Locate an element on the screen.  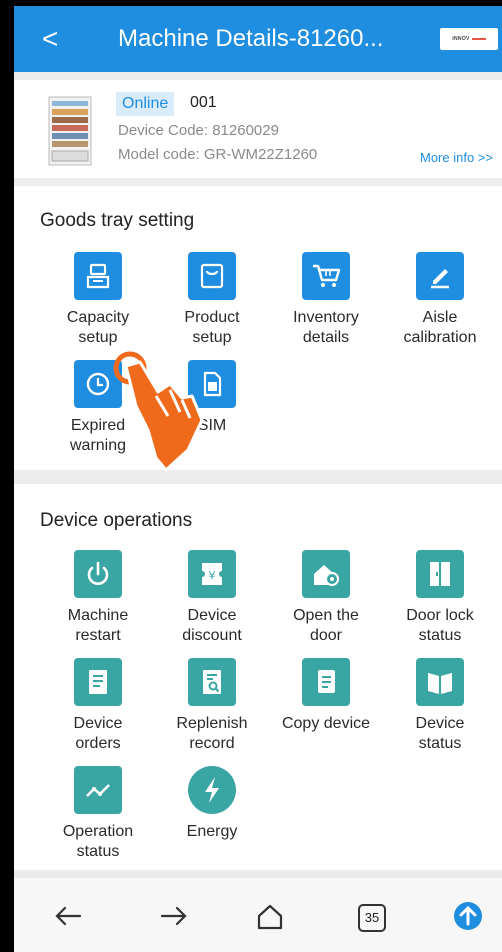
copy-icon is located at coordinates (326, 682).